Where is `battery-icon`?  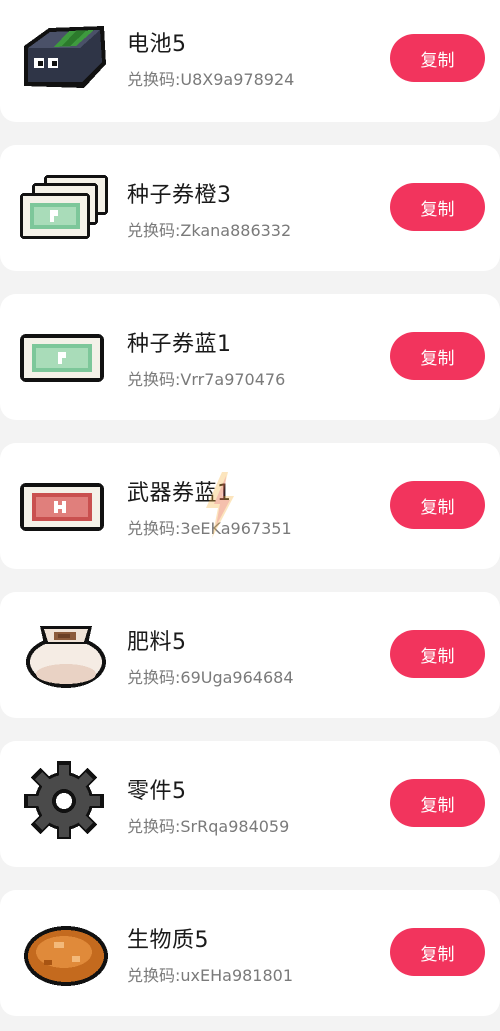
battery-icon is located at coordinates (64, 56).